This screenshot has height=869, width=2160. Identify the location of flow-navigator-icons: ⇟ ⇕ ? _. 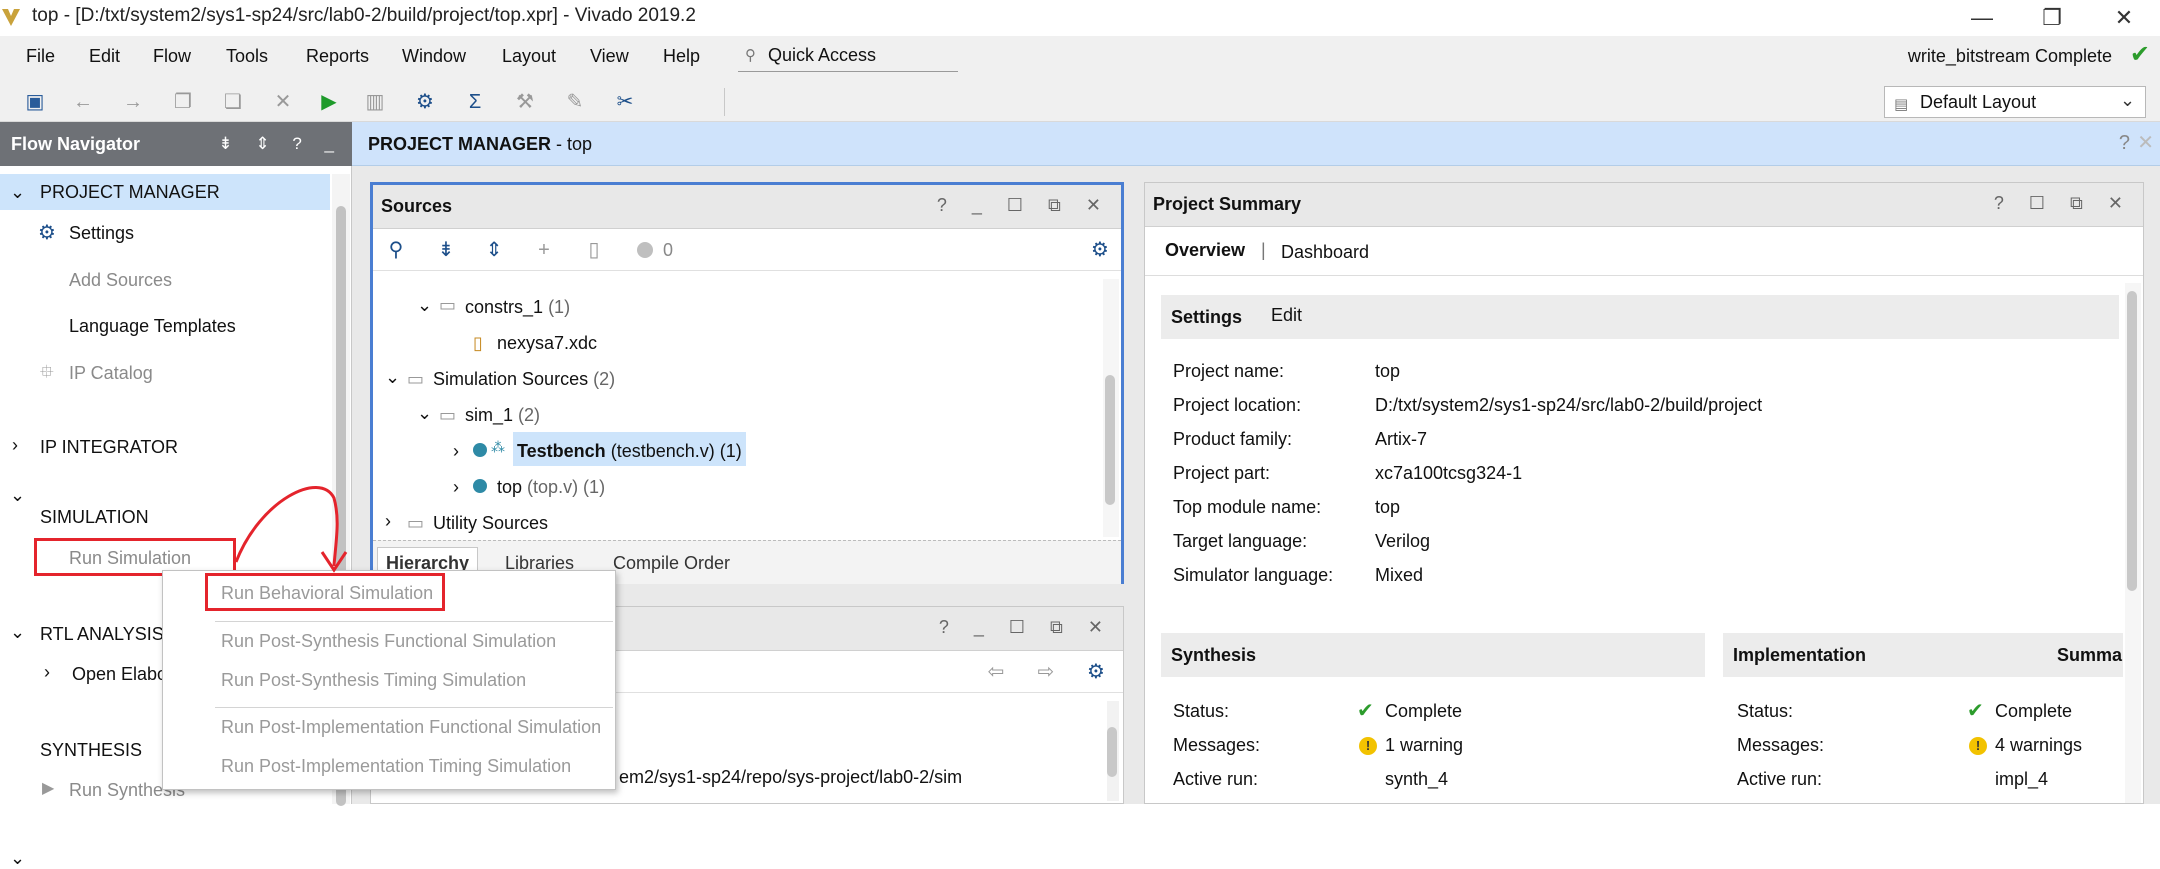
(280, 144).